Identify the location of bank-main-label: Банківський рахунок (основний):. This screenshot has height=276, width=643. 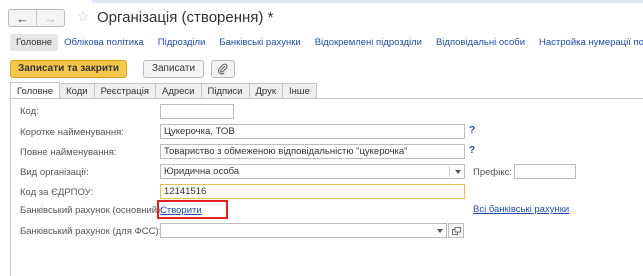
(91, 210).